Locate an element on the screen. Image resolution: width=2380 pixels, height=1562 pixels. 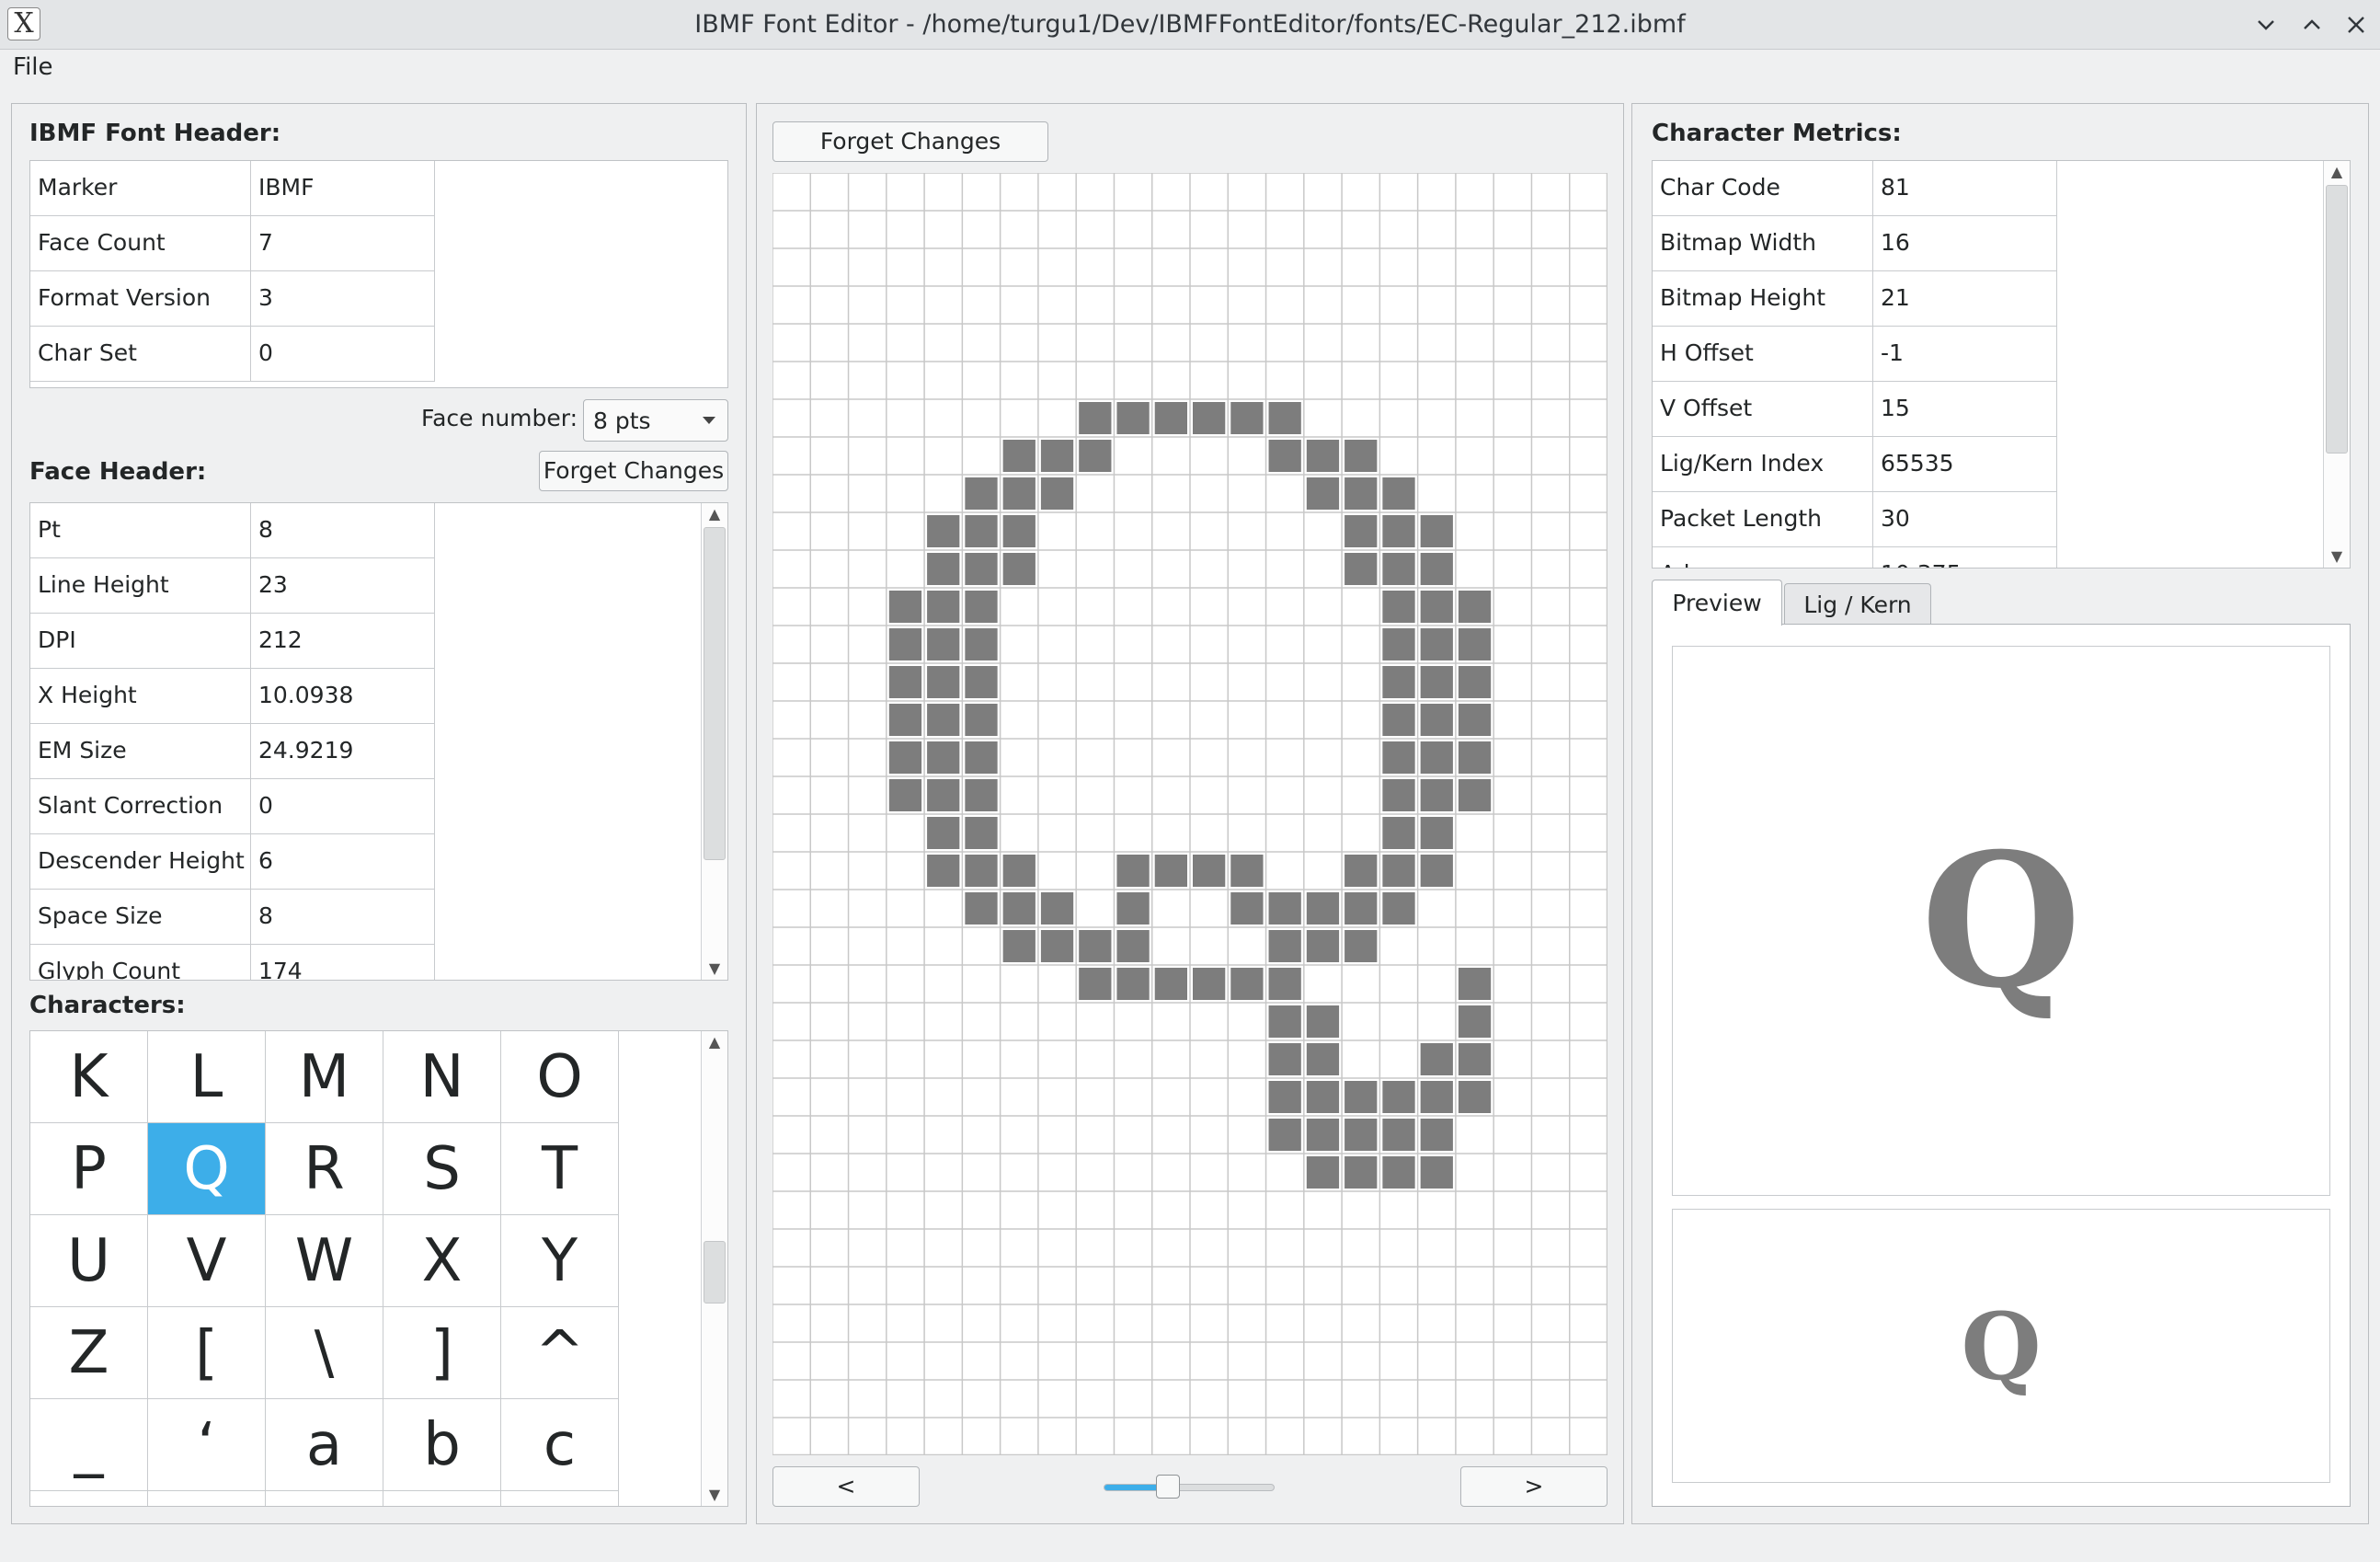
row-value: 0 is located at coordinates (343, 354).